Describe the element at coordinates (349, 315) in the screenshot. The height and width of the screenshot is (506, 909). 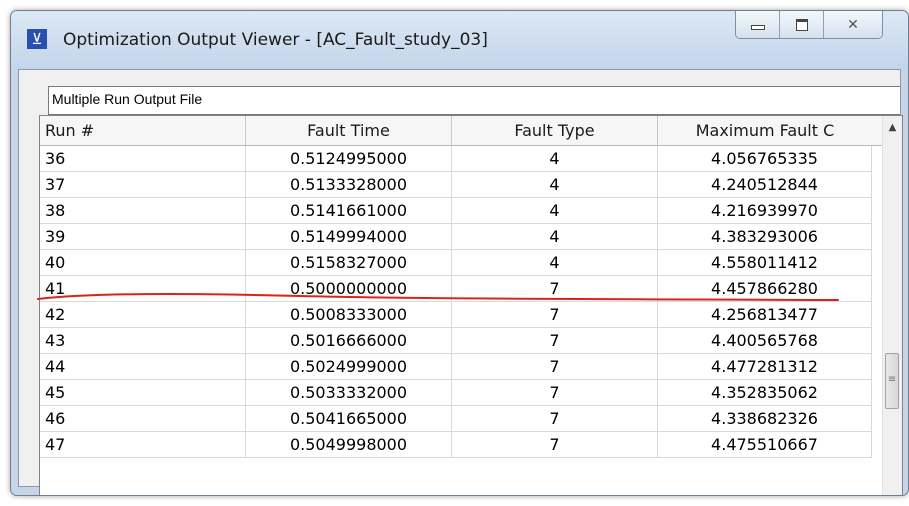
I see `cell-fault-time: 0.5008333000` at that location.